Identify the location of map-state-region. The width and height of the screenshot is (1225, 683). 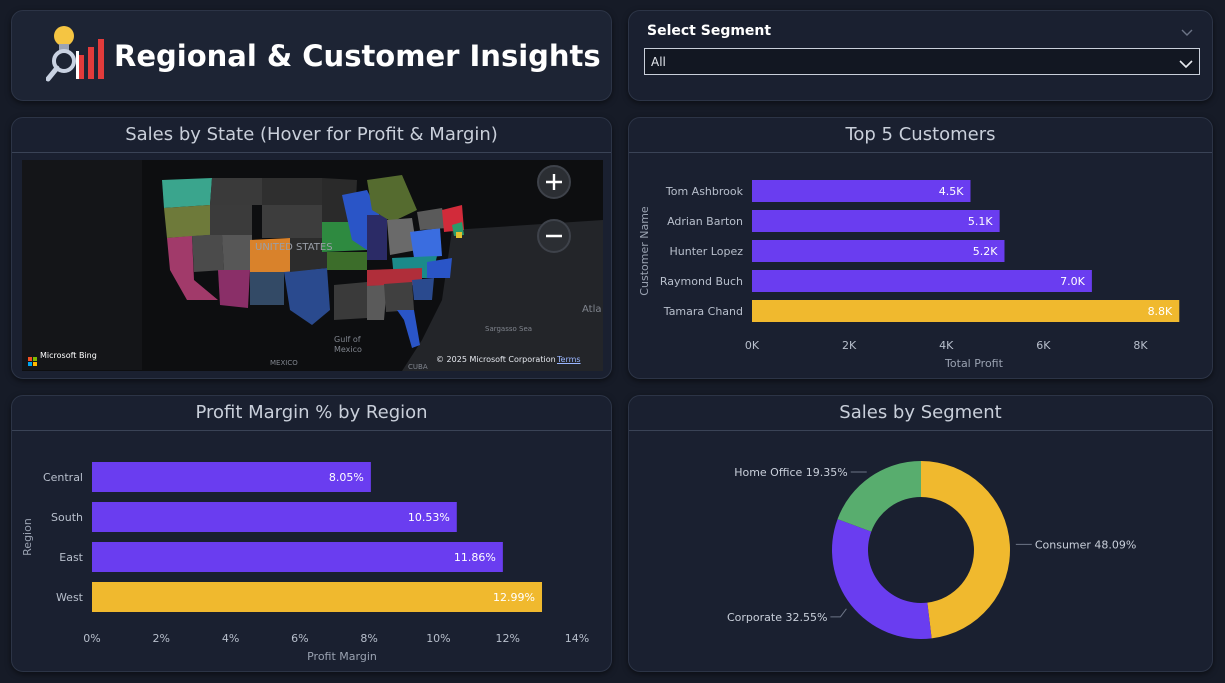
(187, 193).